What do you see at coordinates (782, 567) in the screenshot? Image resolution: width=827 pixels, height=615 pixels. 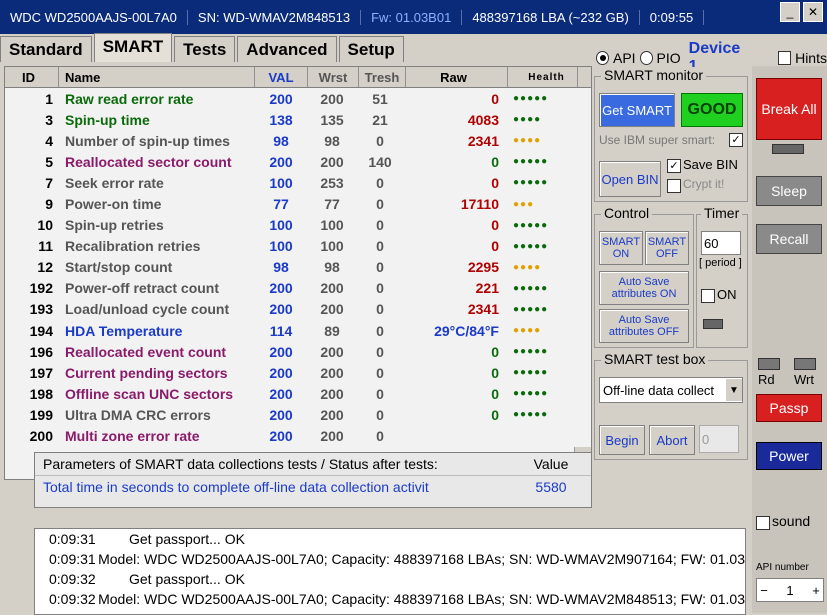 I see `api-number-label: API number` at bounding box center [782, 567].